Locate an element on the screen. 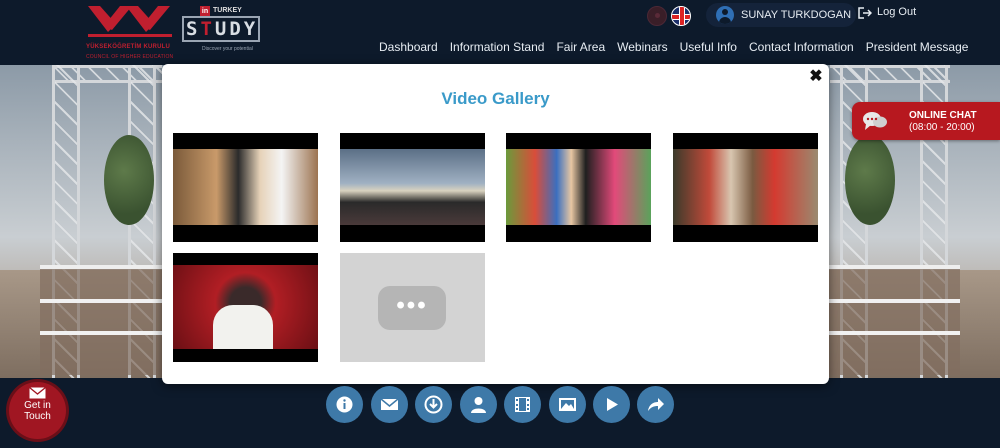 The image size is (1000, 448). info-button is located at coordinates (344, 404).